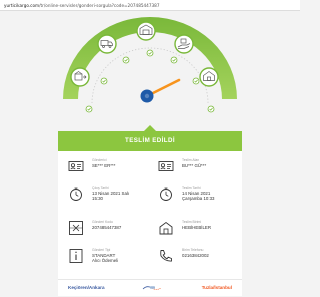 This screenshot has width=320, height=297. What do you see at coordinates (101, 250) in the screenshot?
I see `type-label: Gönderi Tipi` at bounding box center [101, 250].